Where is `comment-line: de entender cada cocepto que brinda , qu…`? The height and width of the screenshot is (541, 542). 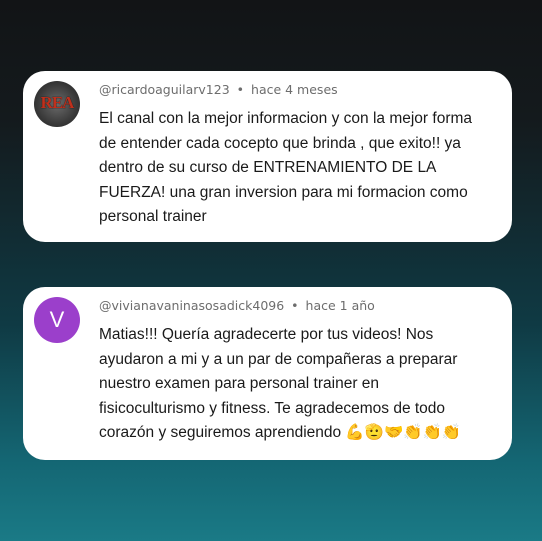
comment-line: de entender cada cocepto que brinda , qu… is located at coordinates (280, 143).